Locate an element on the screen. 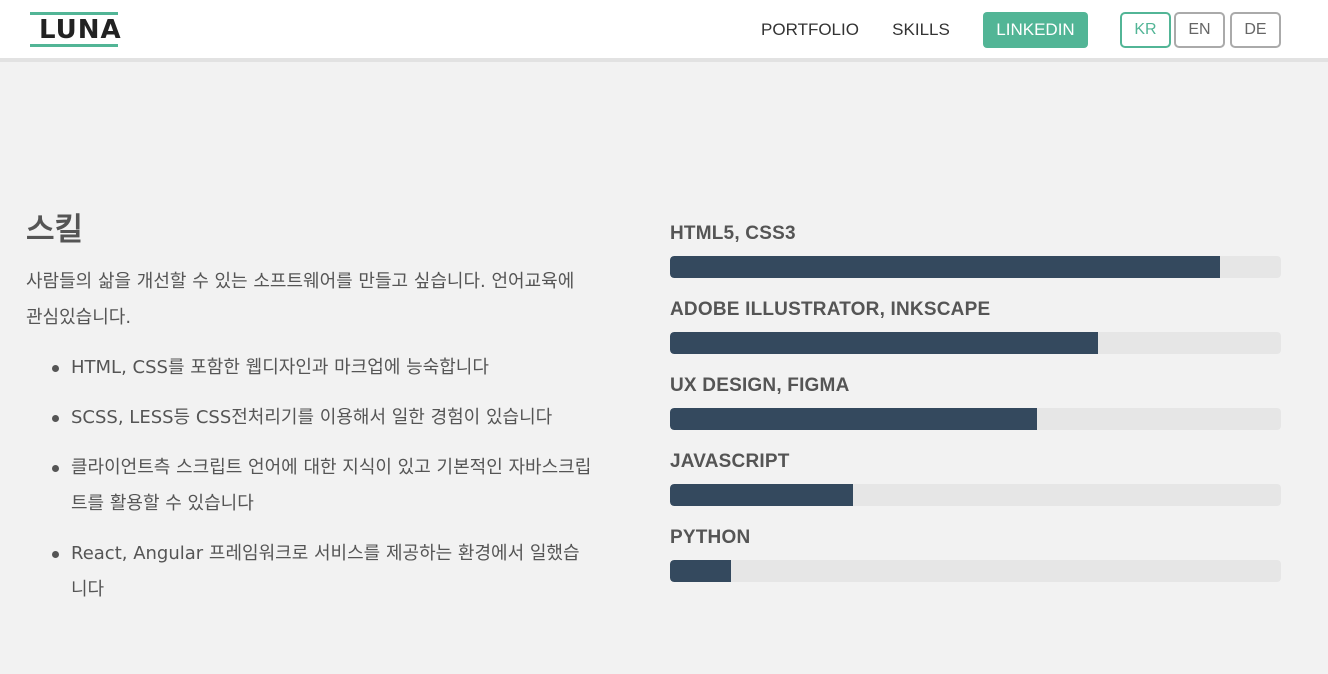 The width and height of the screenshot is (1328, 674). bullet-item: HTML, CSS를 포함한 웹디자인과 마크업에 능숙합니다 is located at coordinates (311, 368).